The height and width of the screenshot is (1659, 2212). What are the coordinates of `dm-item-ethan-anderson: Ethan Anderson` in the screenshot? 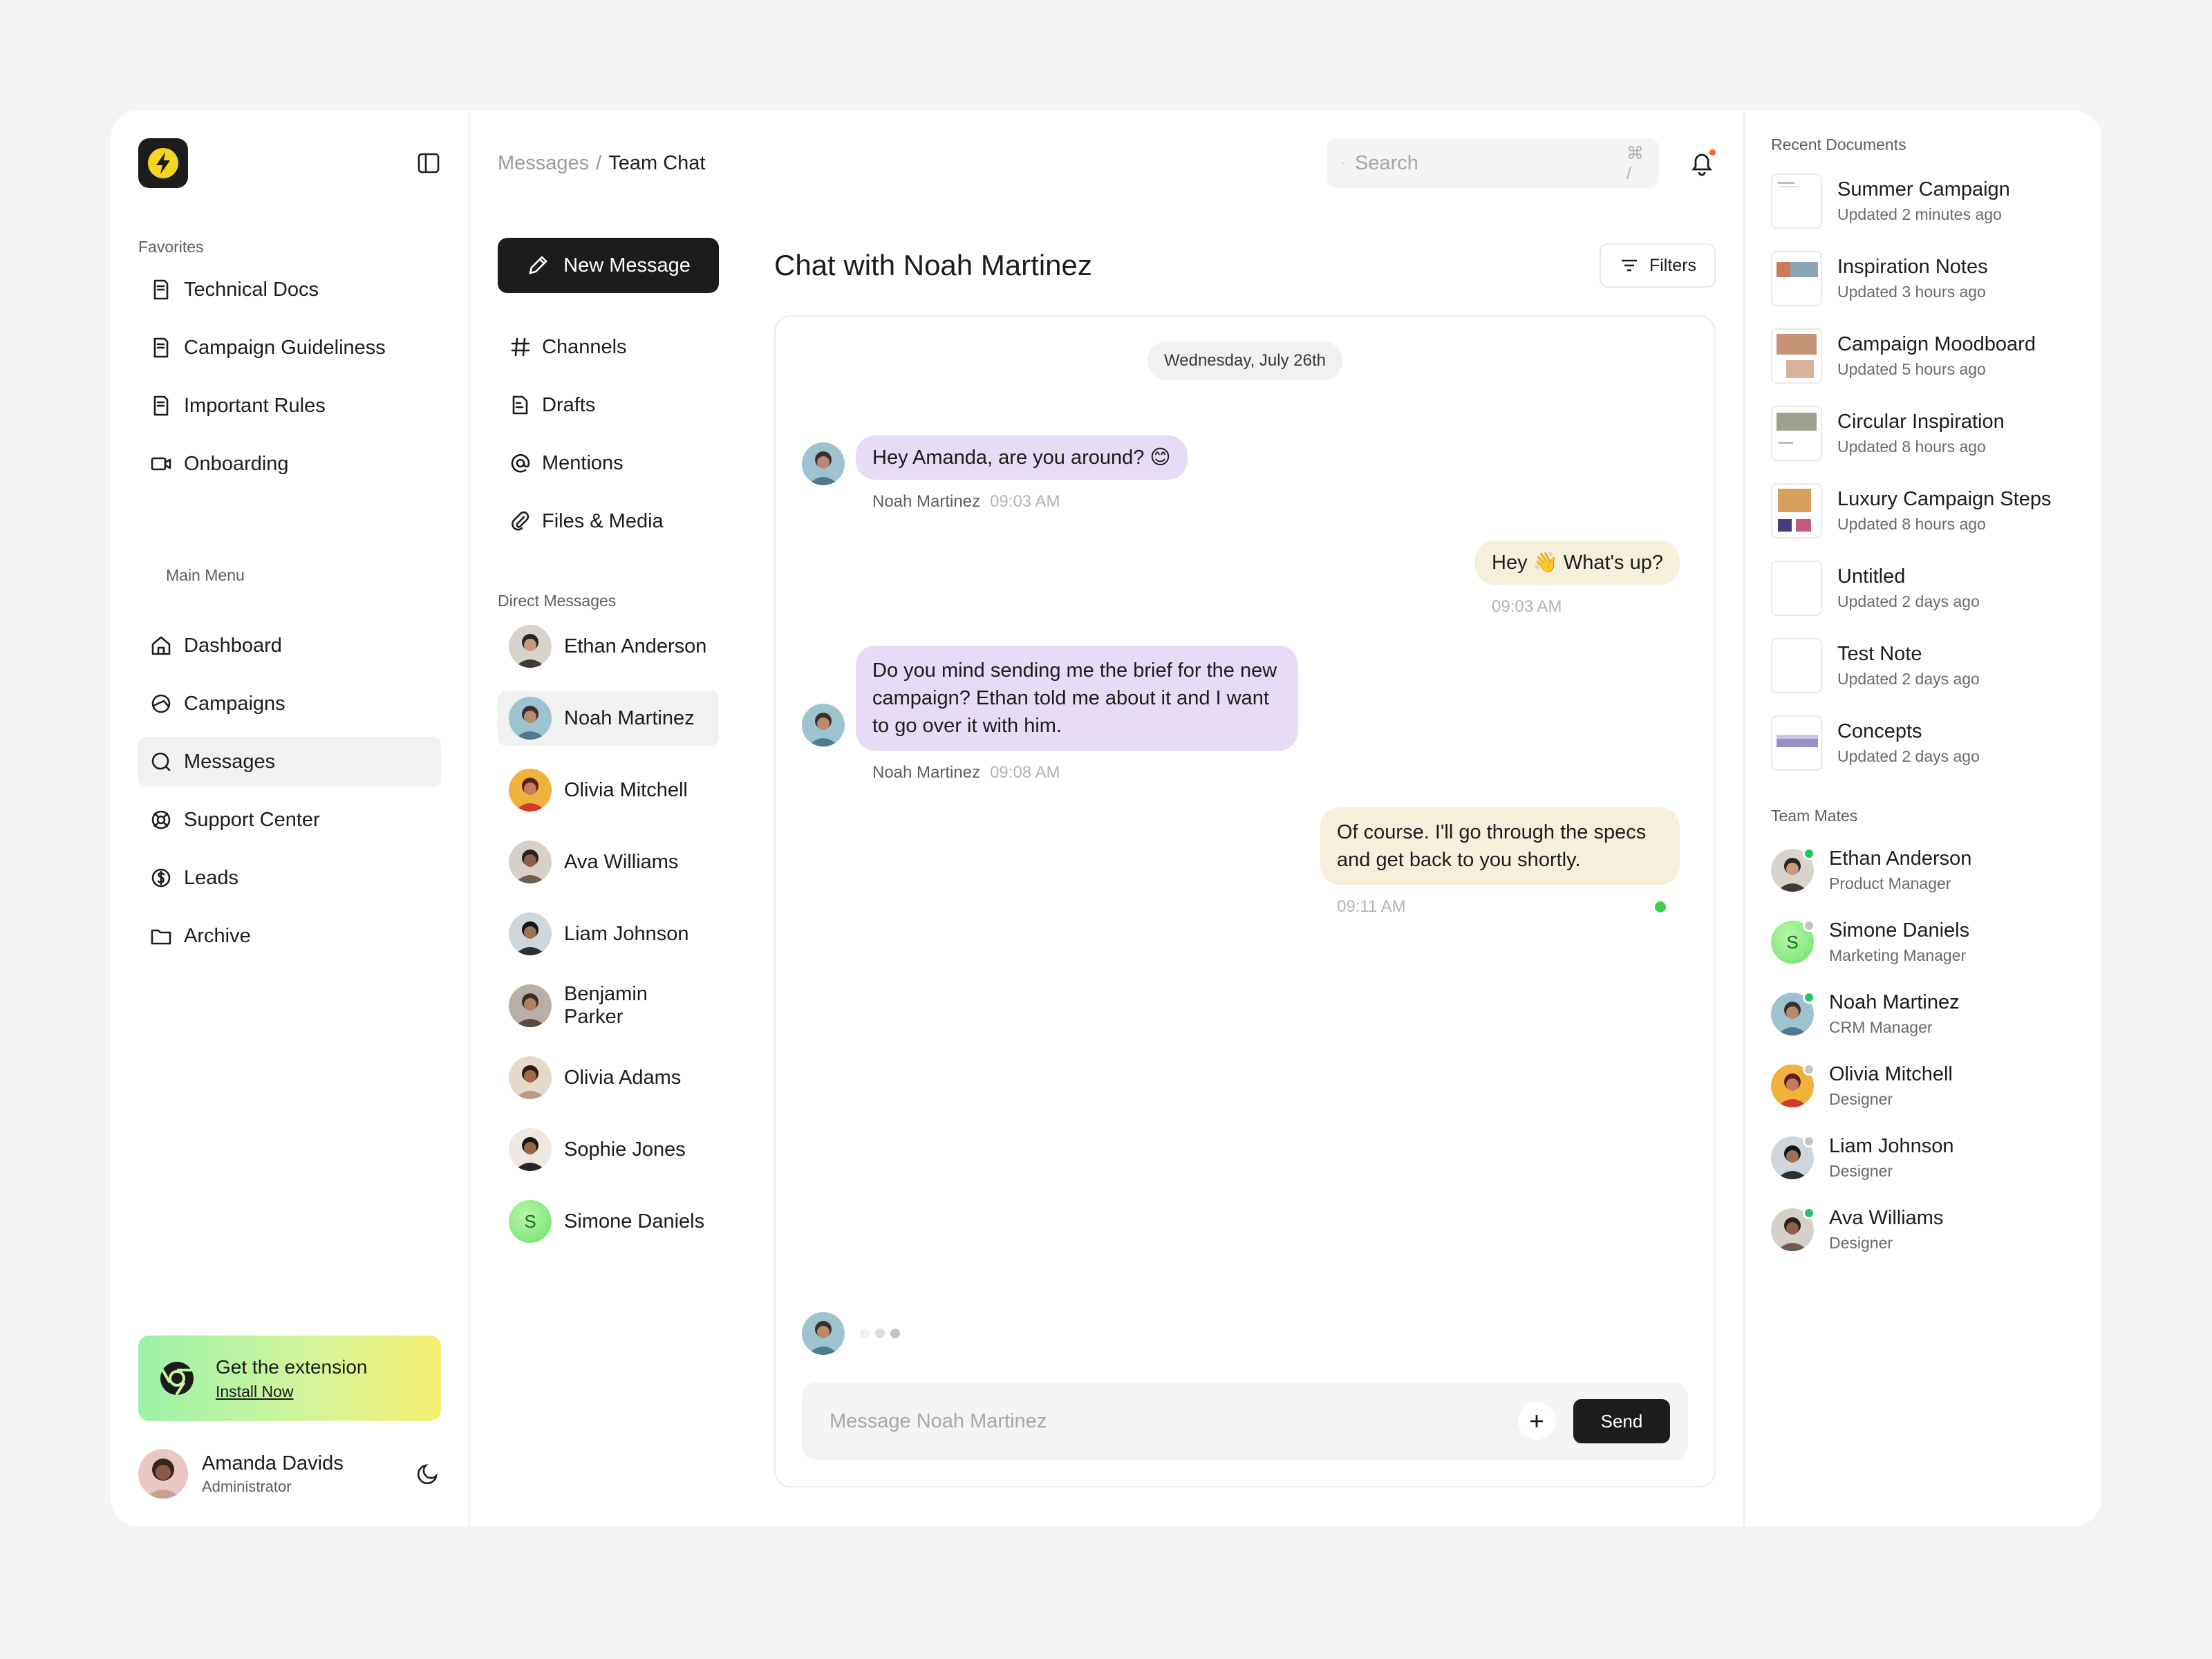 It's located at (608, 646).